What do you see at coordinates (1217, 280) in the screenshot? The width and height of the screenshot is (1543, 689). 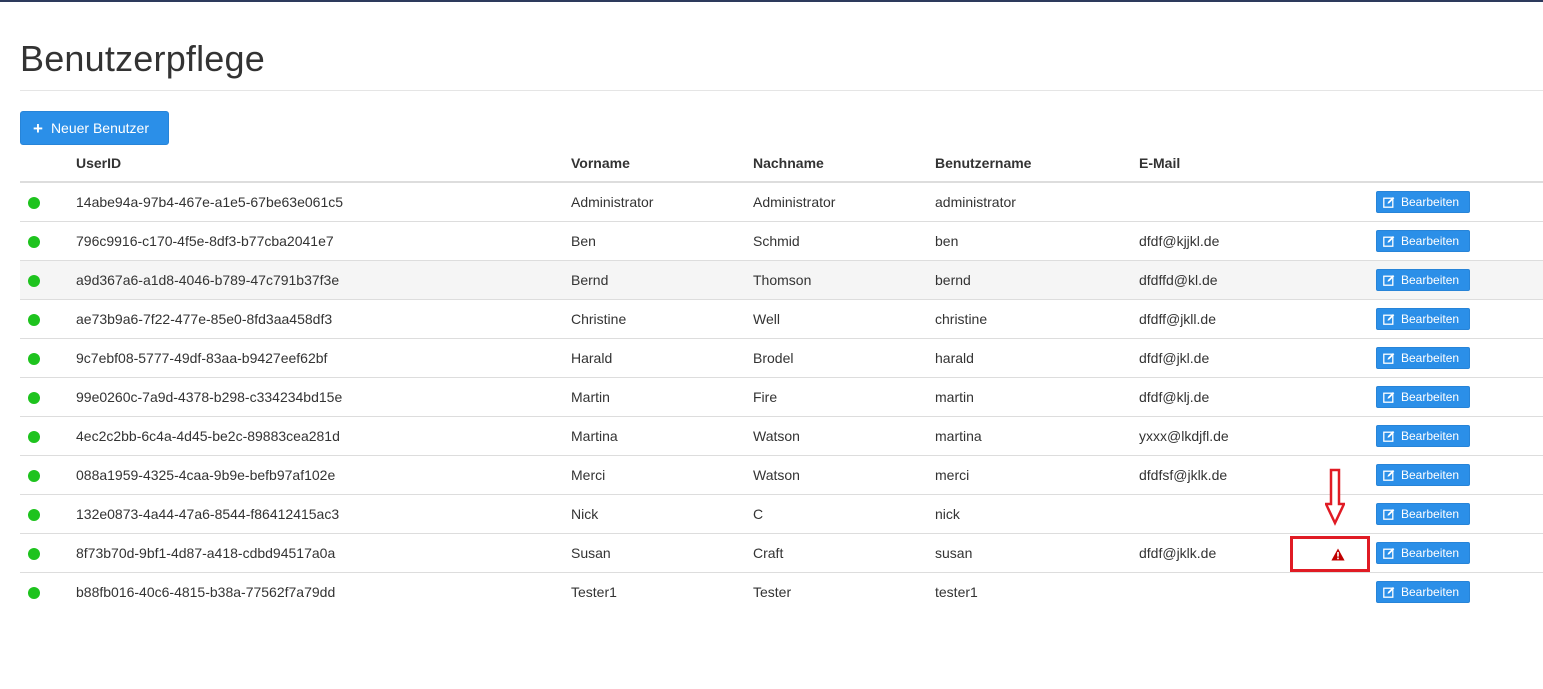 I see `cell-email: dfdffd@kl.de` at bounding box center [1217, 280].